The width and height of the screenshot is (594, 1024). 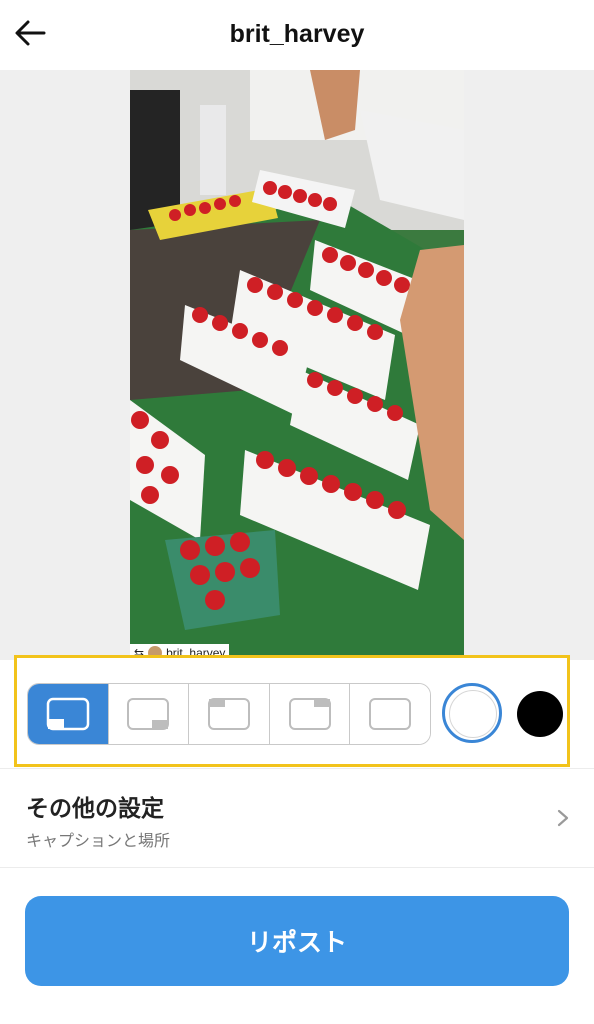 I want to click on layout-top-right-icon, so click(x=309, y=714).